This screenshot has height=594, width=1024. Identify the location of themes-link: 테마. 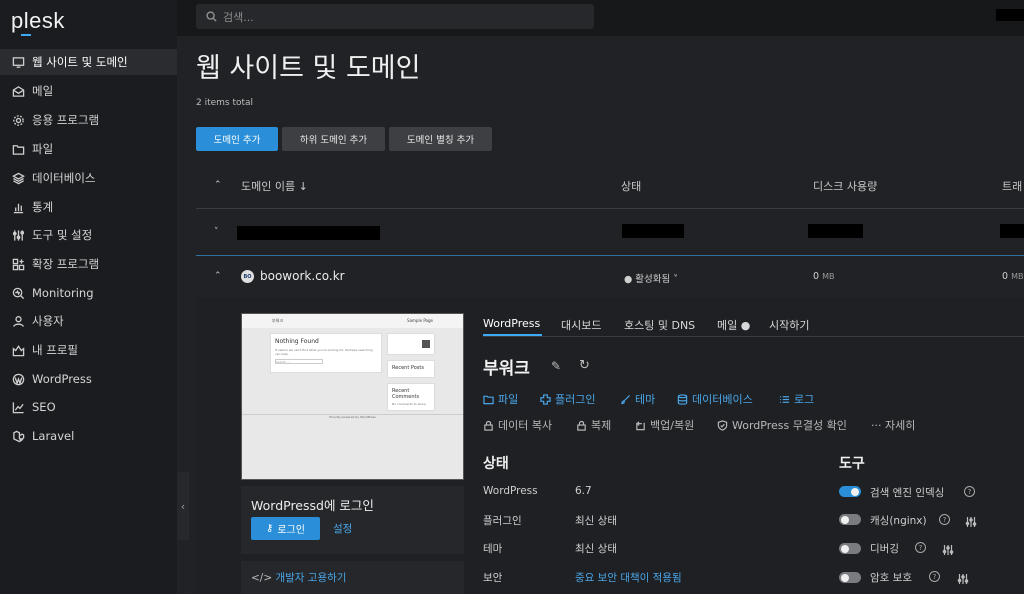
(637, 399).